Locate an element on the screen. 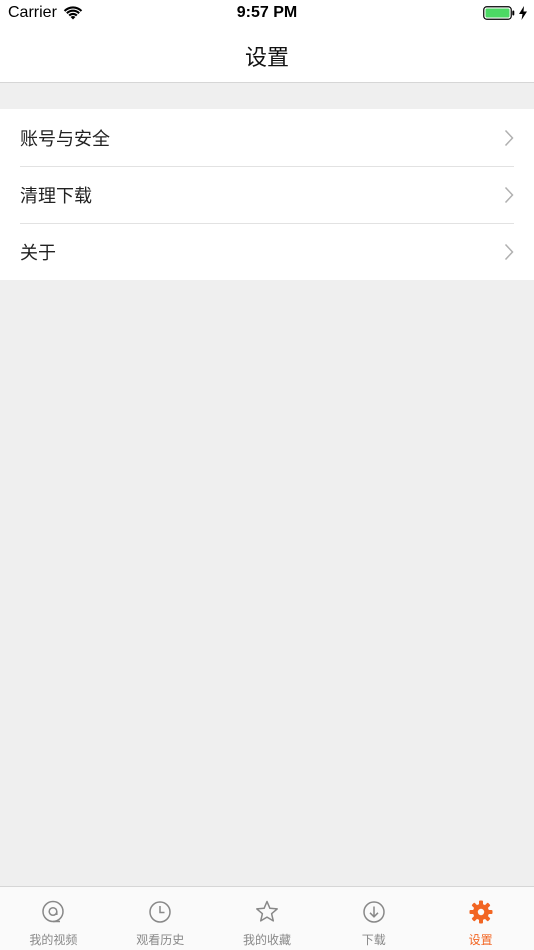  tab-label: 我的收藏 is located at coordinates (266, 940).